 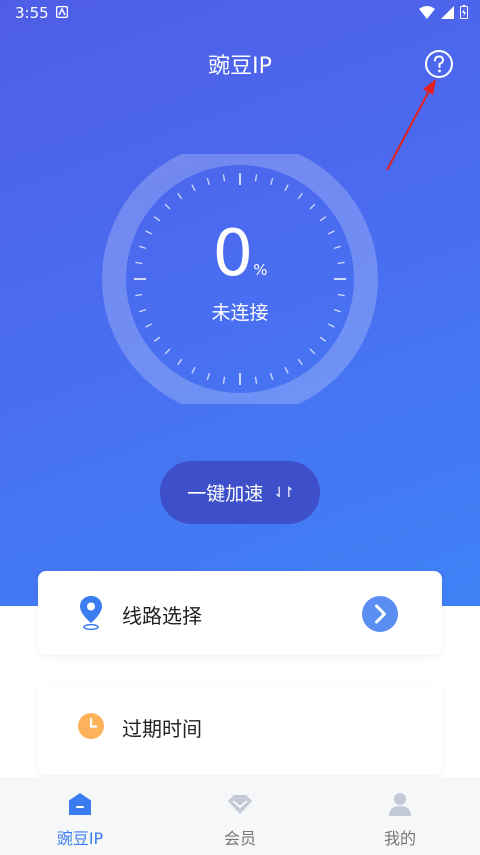 What do you see at coordinates (239, 838) in the screenshot?
I see `tab-member-label: 会员` at bounding box center [239, 838].